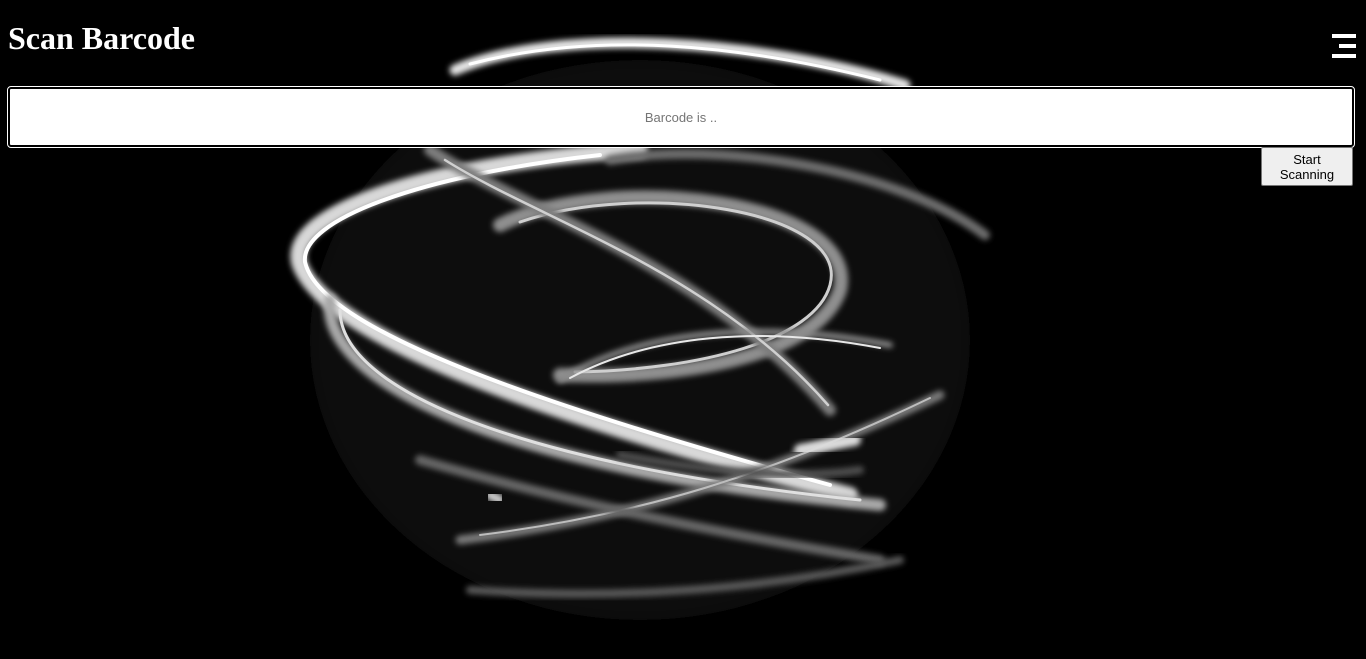 The width and height of the screenshot is (1366, 659). Describe the element at coordinates (1344, 56) in the screenshot. I see `menu-bar-bottom` at that location.